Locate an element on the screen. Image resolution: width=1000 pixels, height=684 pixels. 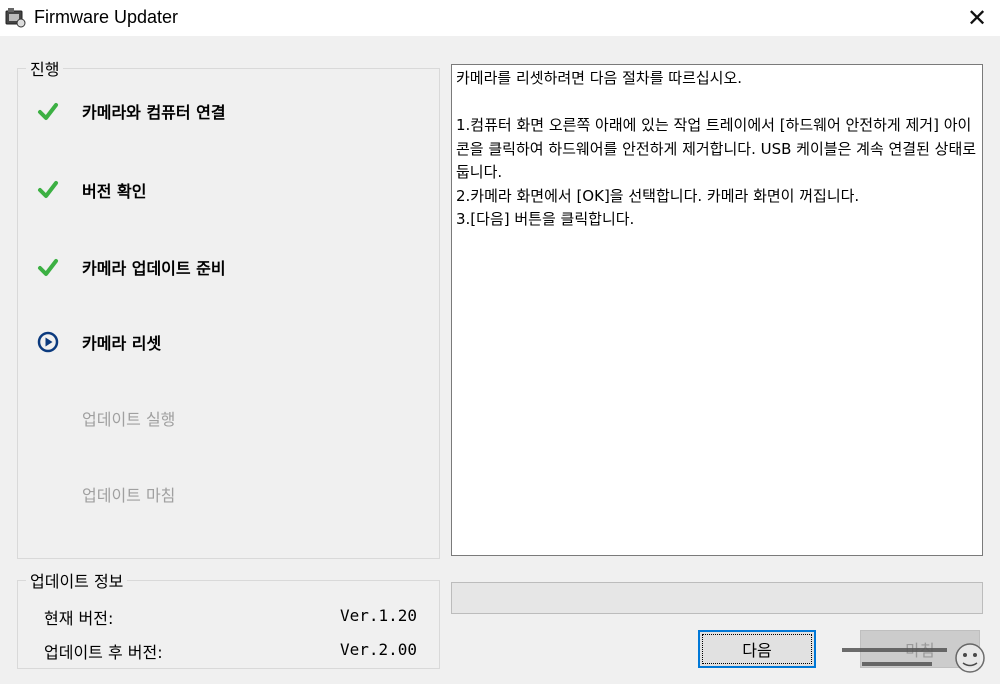
close-icon: ✕ is located at coordinates (977, 18).